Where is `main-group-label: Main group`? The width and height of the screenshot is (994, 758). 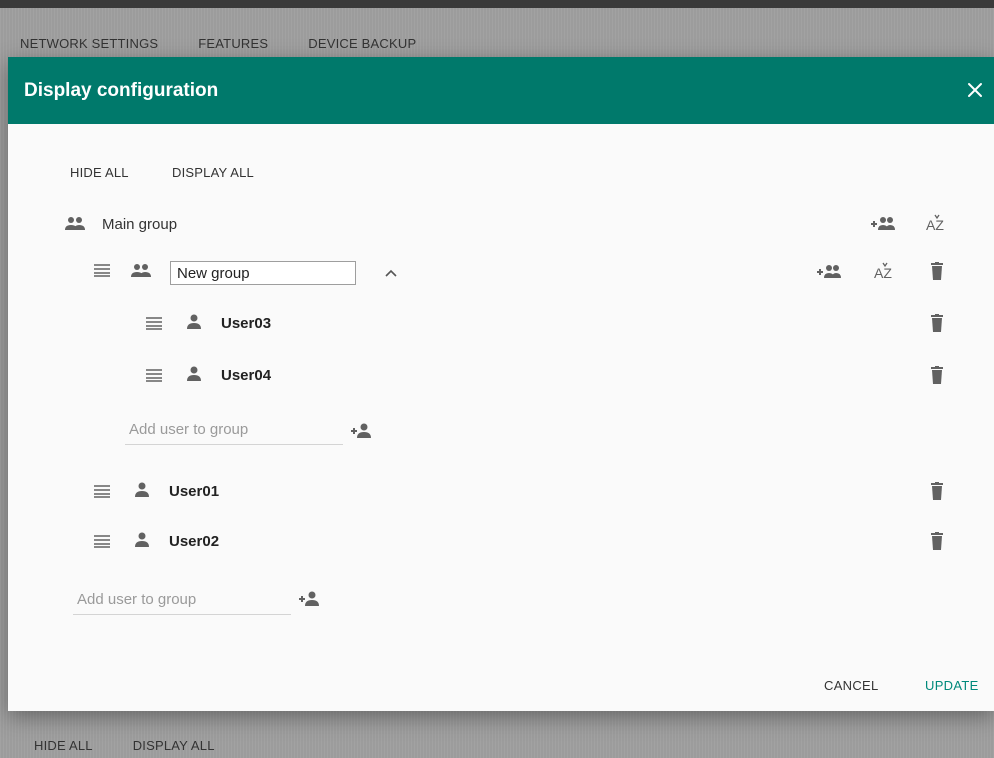
main-group-label: Main group is located at coordinates (140, 224).